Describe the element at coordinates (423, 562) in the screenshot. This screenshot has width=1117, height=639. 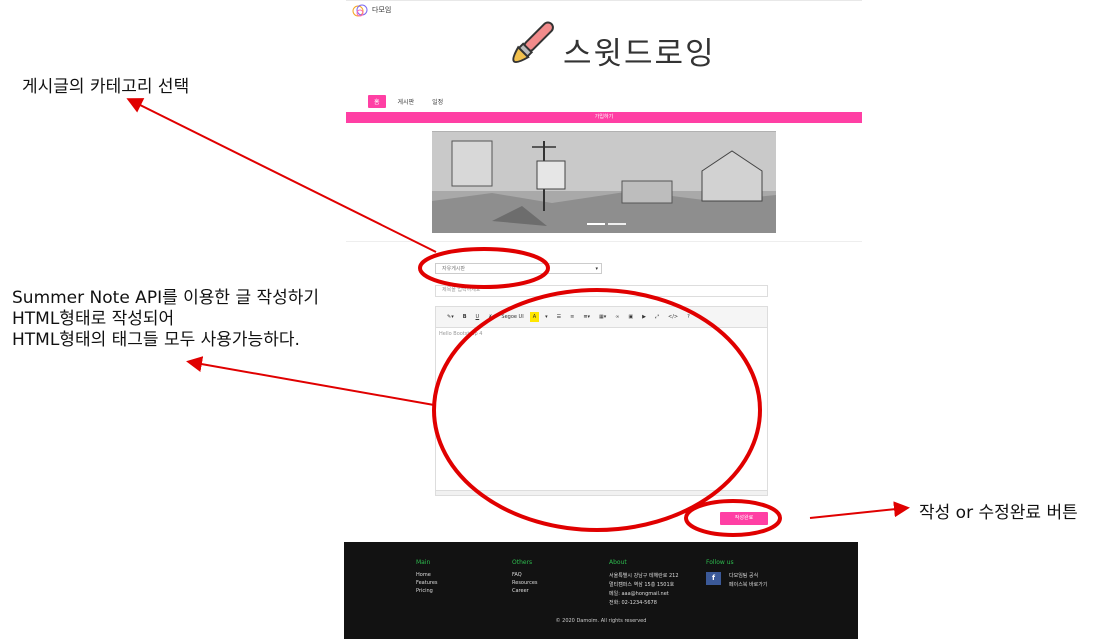
I see `footer-main-heading: Main` at that location.